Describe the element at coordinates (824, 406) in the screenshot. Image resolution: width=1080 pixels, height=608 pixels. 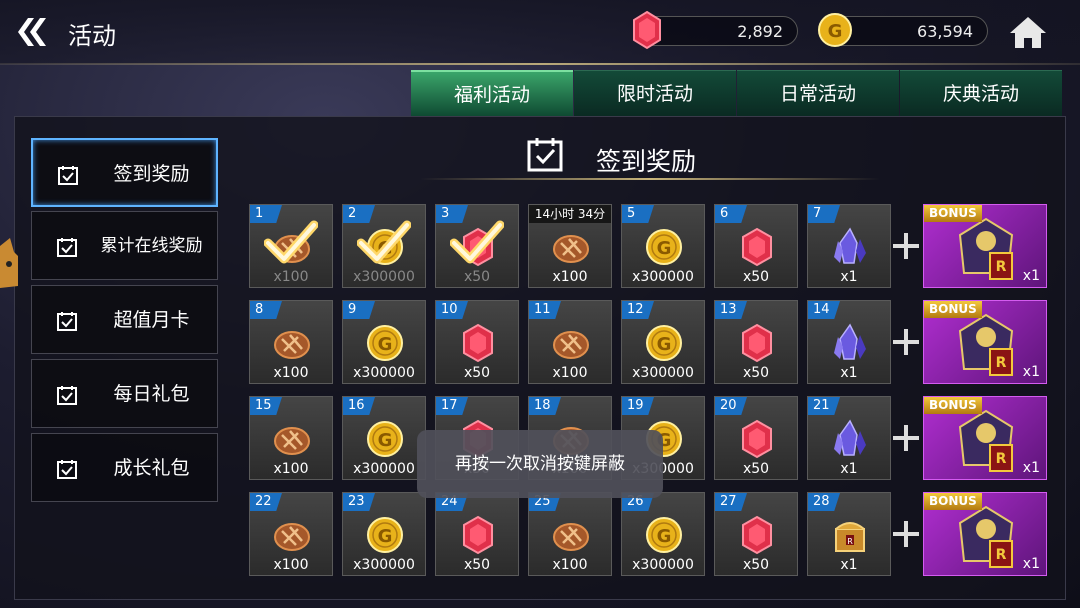
I see `day-number-badge: 21` at that location.